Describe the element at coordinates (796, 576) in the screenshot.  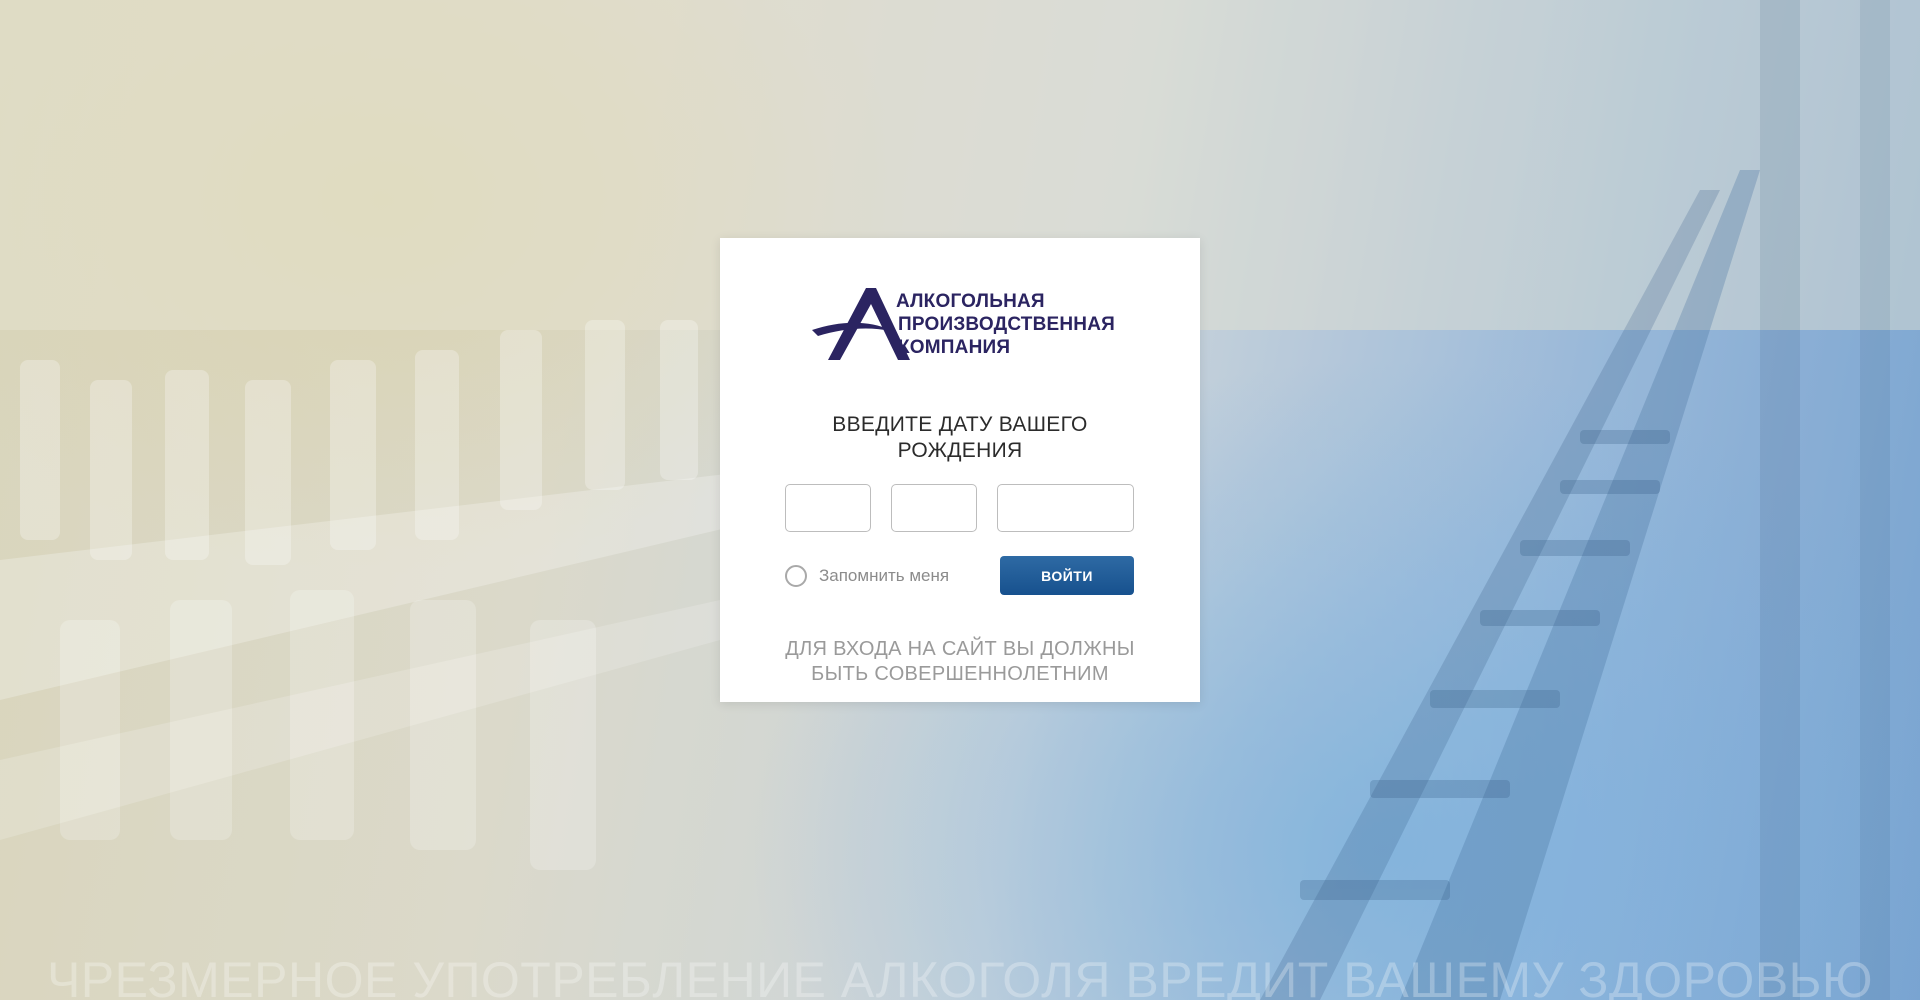
I see `remember-me-radio` at that location.